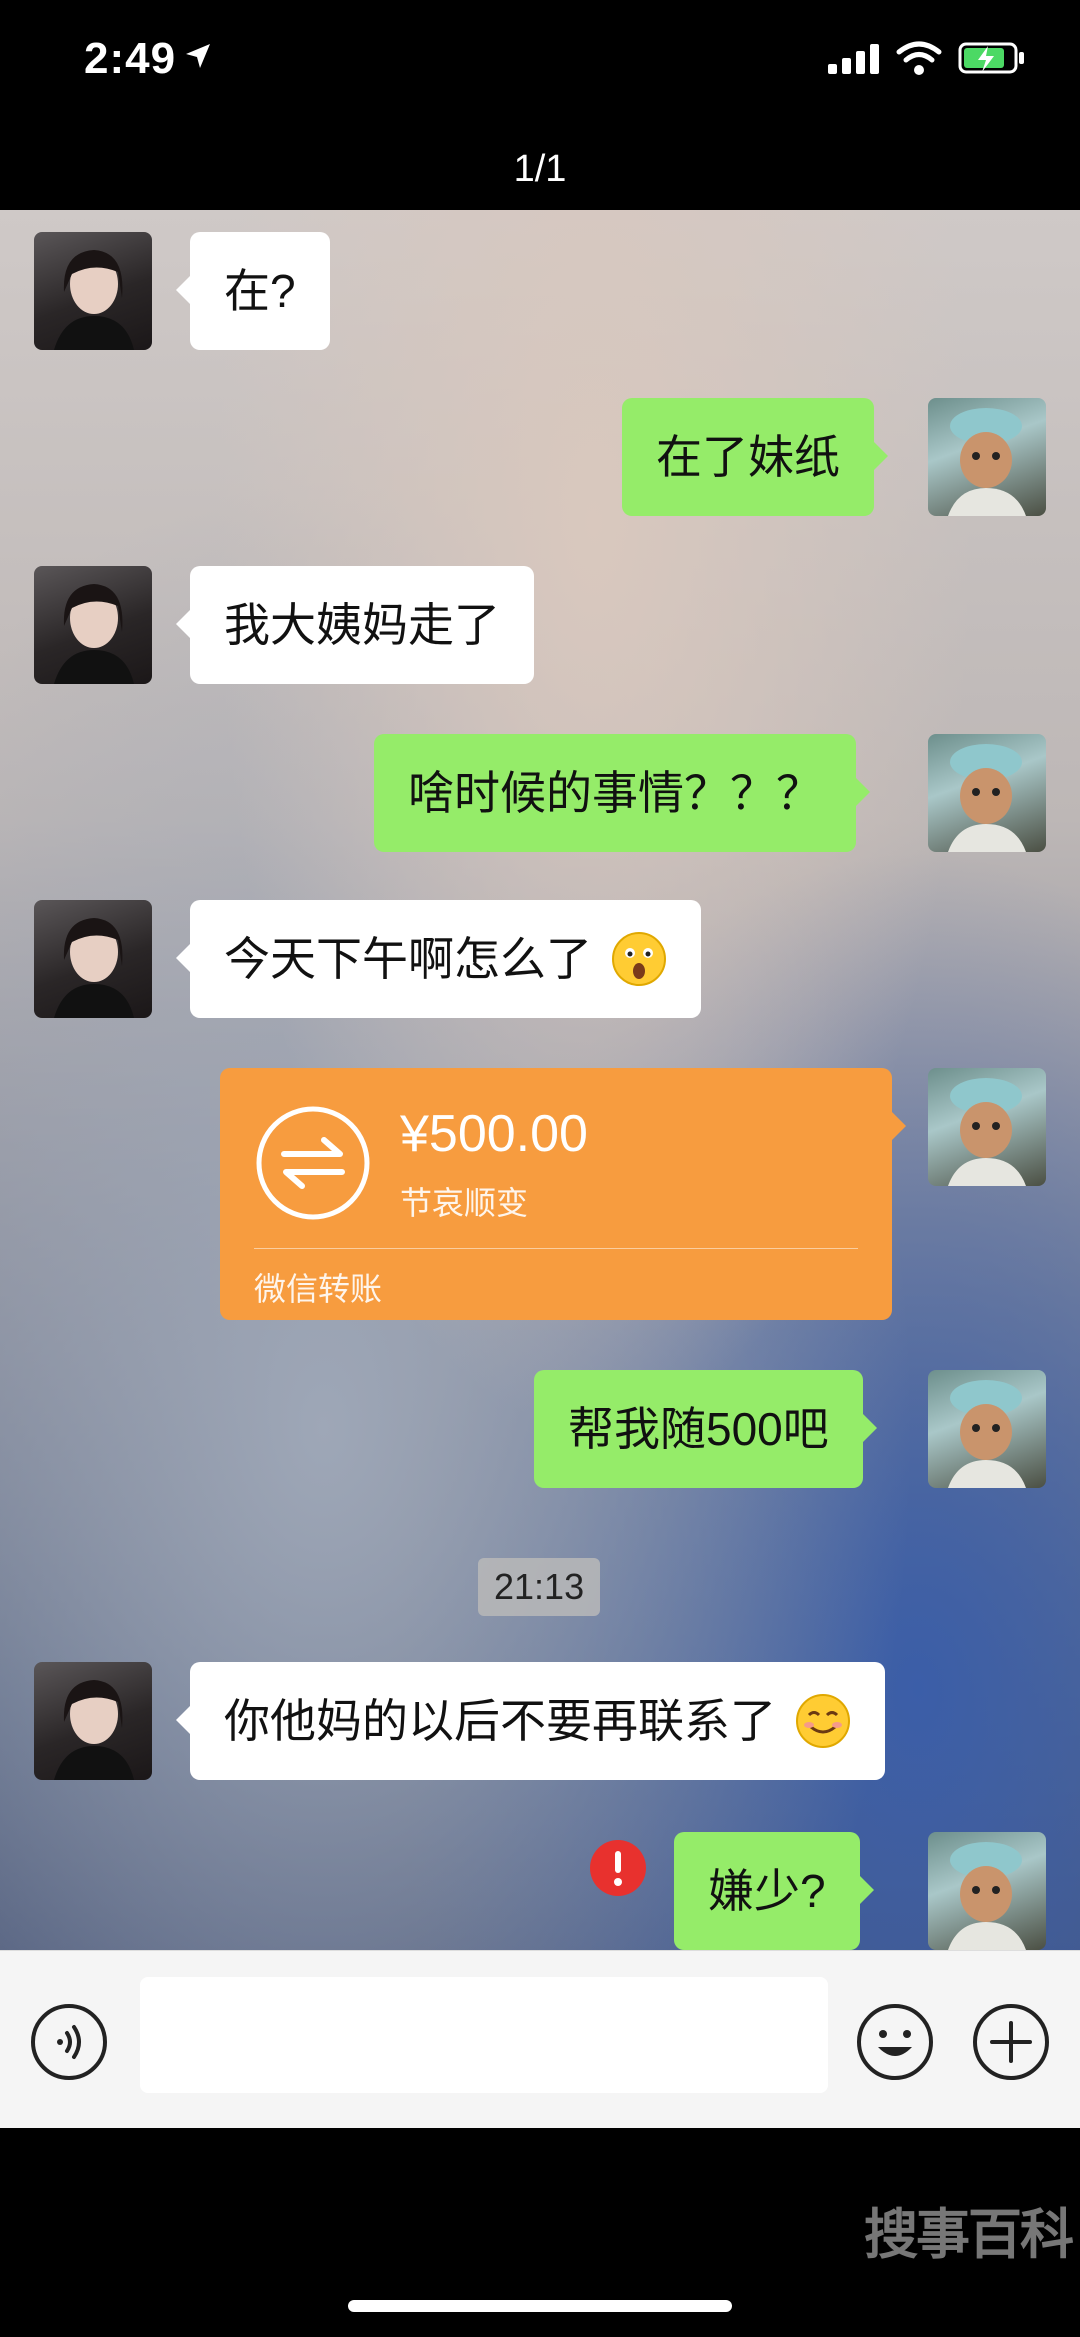  What do you see at coordinates (1011, 2042) in the screenshot?
I see `more-options-plus-icon` at bounding box center [1011, 2042].